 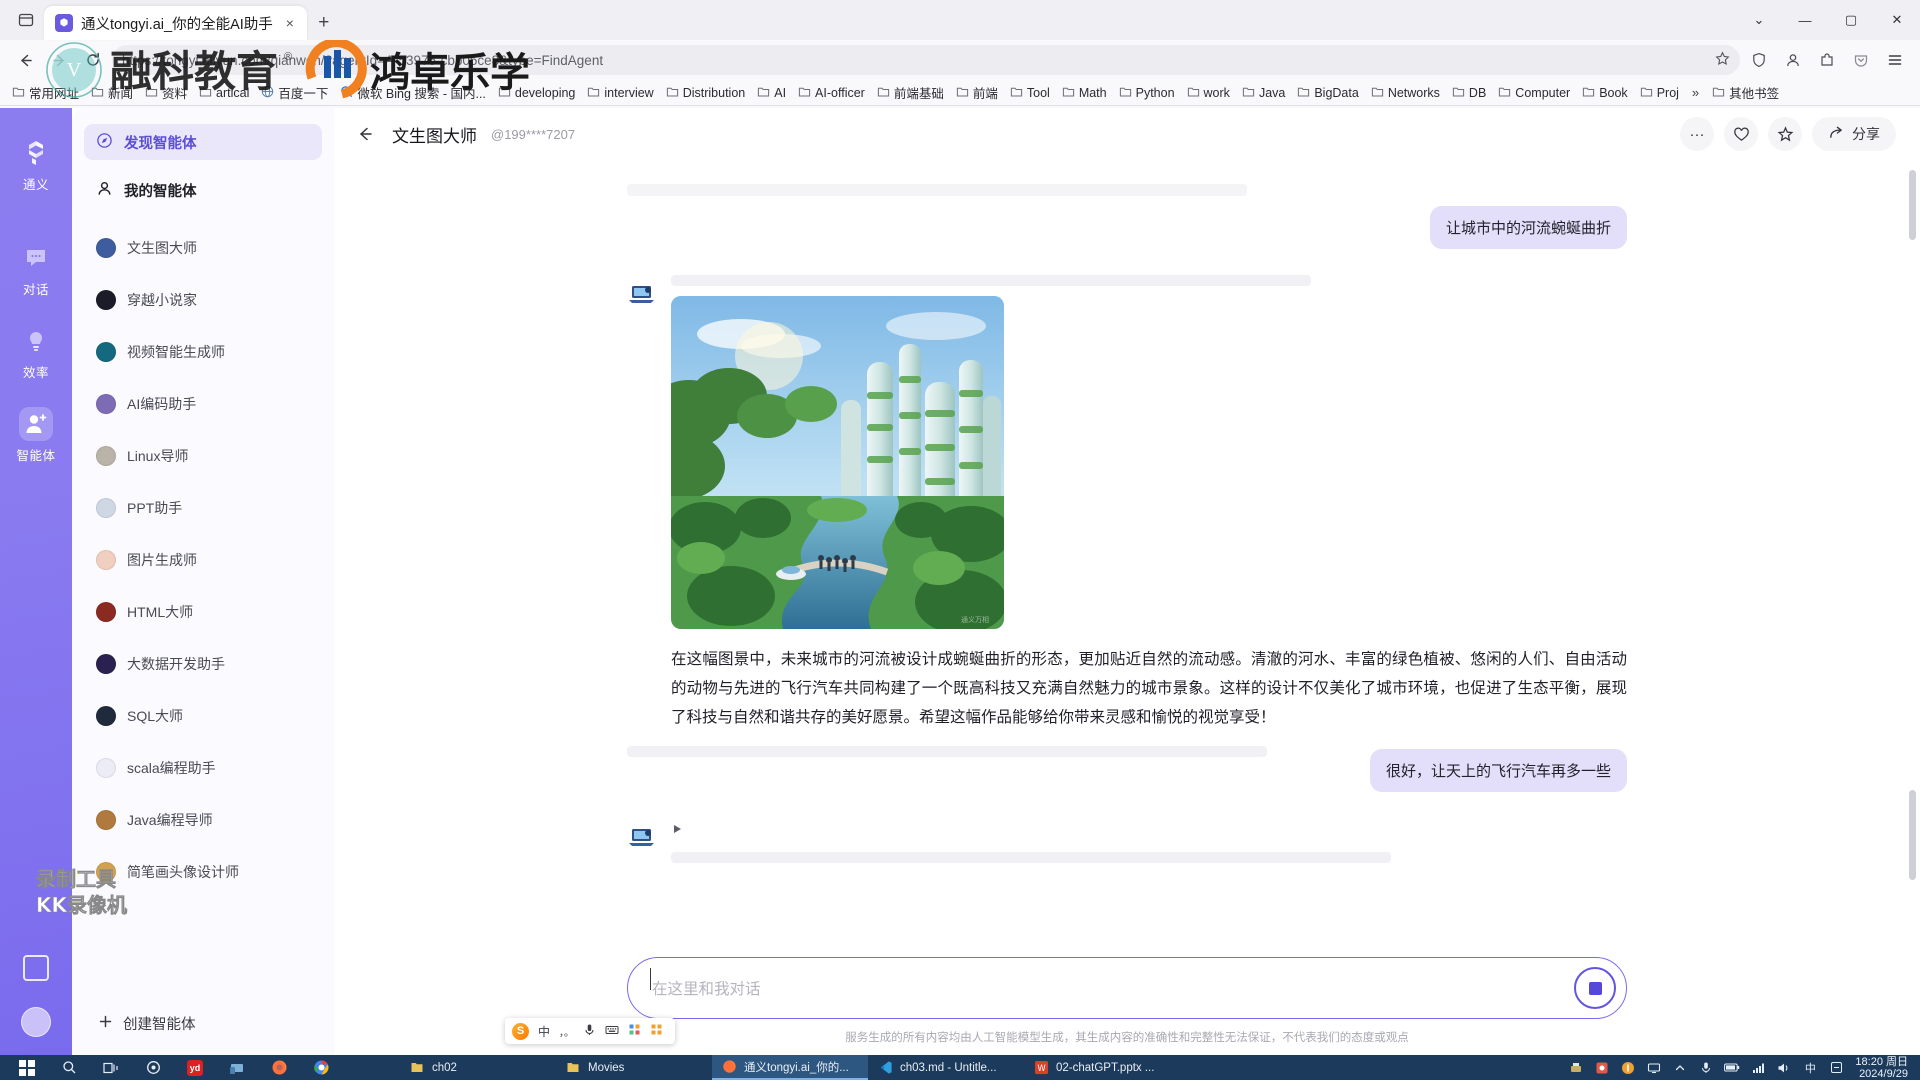 I want to click on bookmarks-overflow-icon: », so click(x=1695, y=92).